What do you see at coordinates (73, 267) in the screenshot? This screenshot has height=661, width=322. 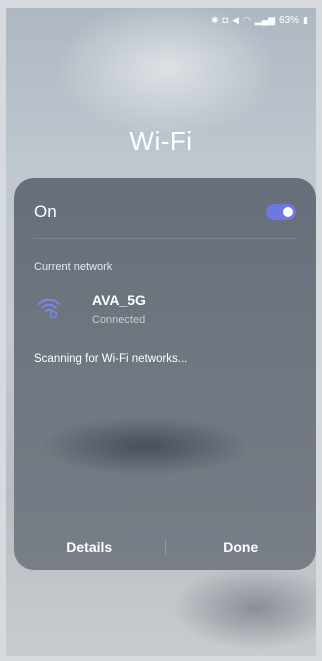 I see `current-network-label: Current network` at bounding box center [73, 267].